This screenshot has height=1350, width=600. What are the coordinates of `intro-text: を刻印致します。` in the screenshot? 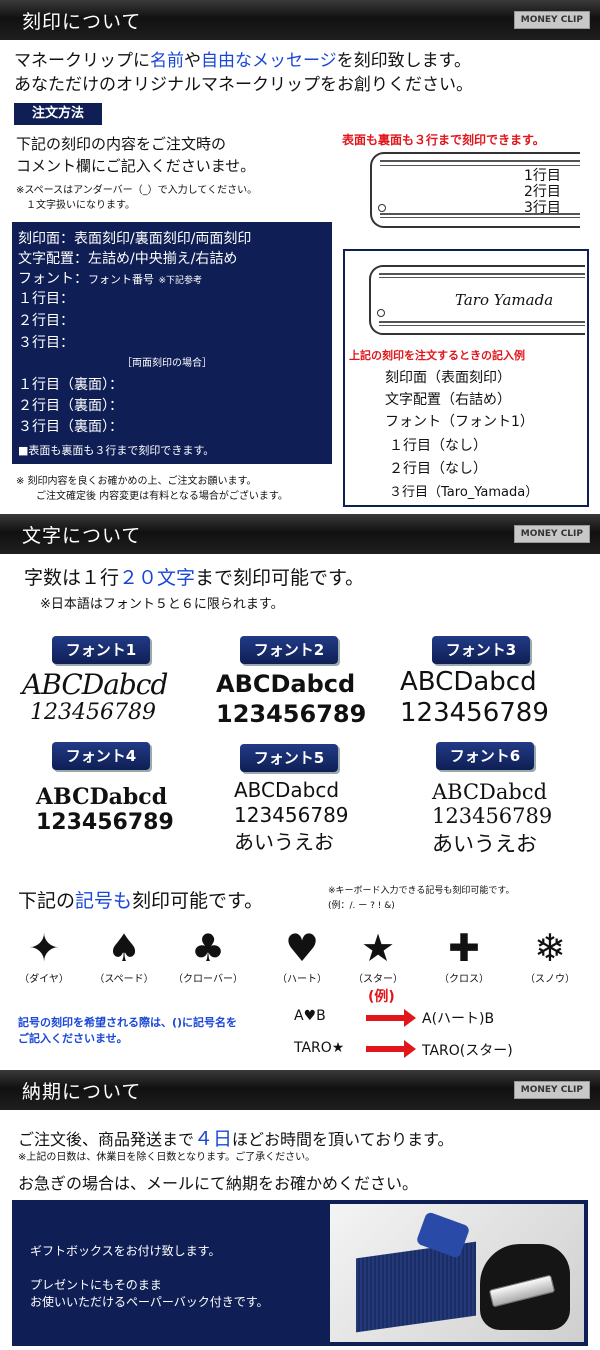 It's located at (403, 61).